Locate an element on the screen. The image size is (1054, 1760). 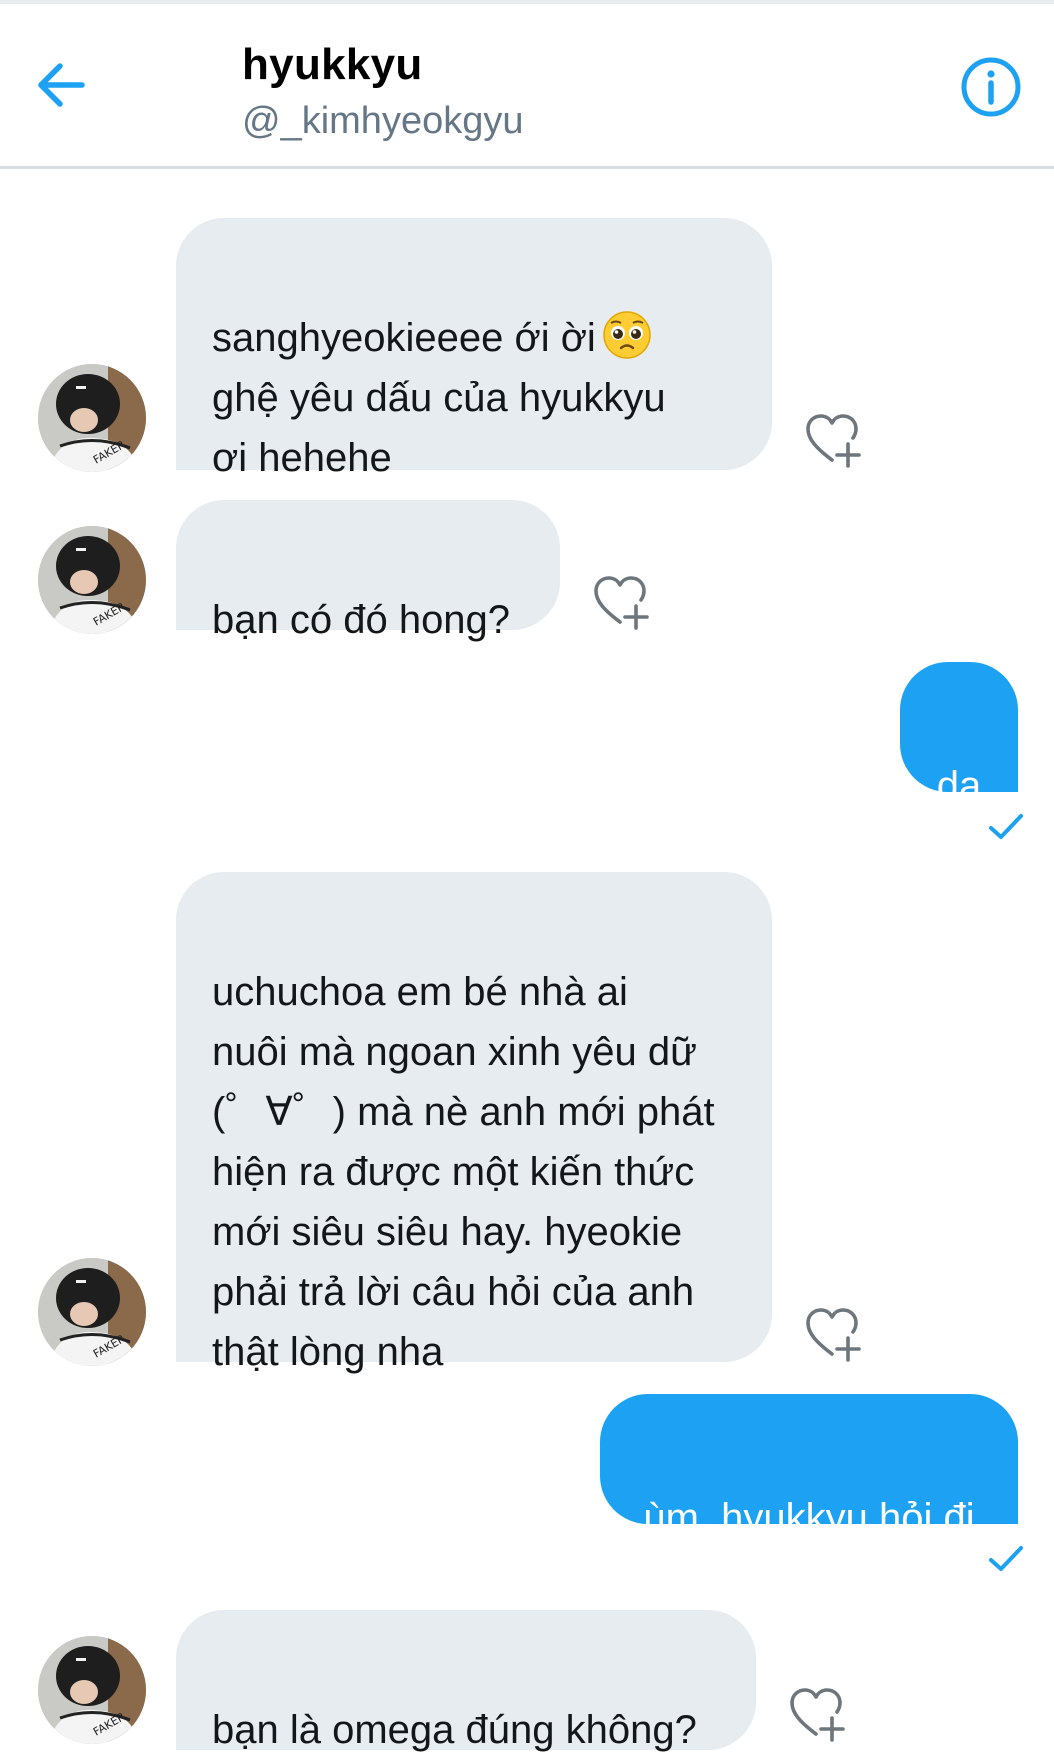
message-text: dạ is located at coordinates (959, 786).